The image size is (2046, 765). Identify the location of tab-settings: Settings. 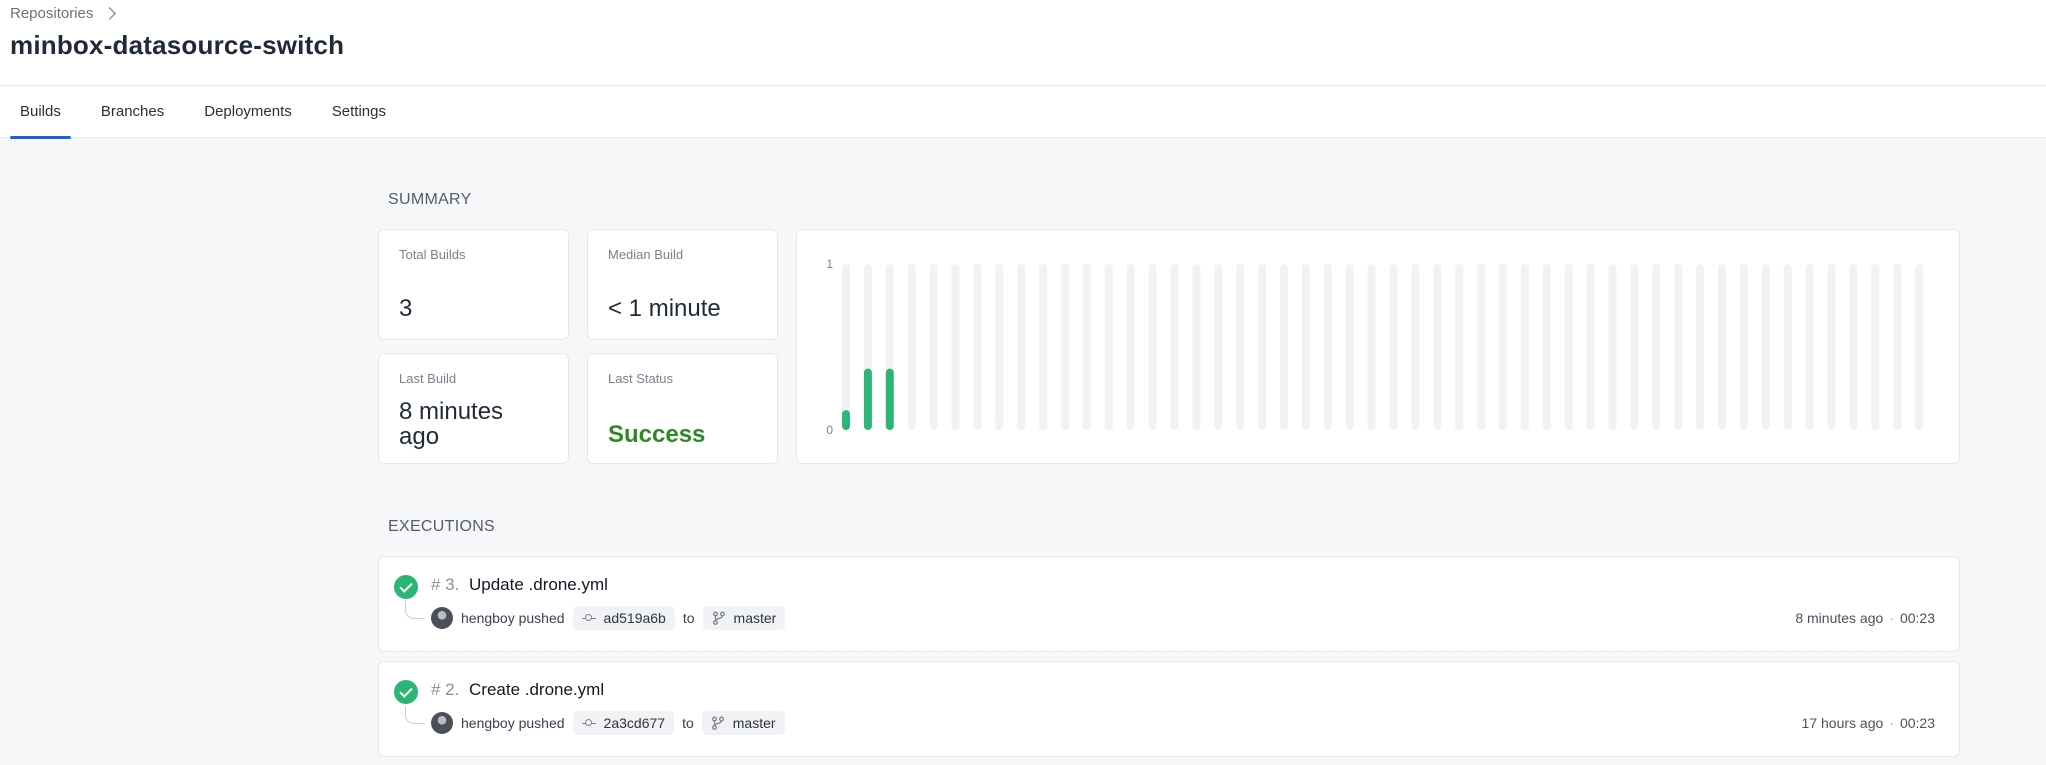
(359, 112).